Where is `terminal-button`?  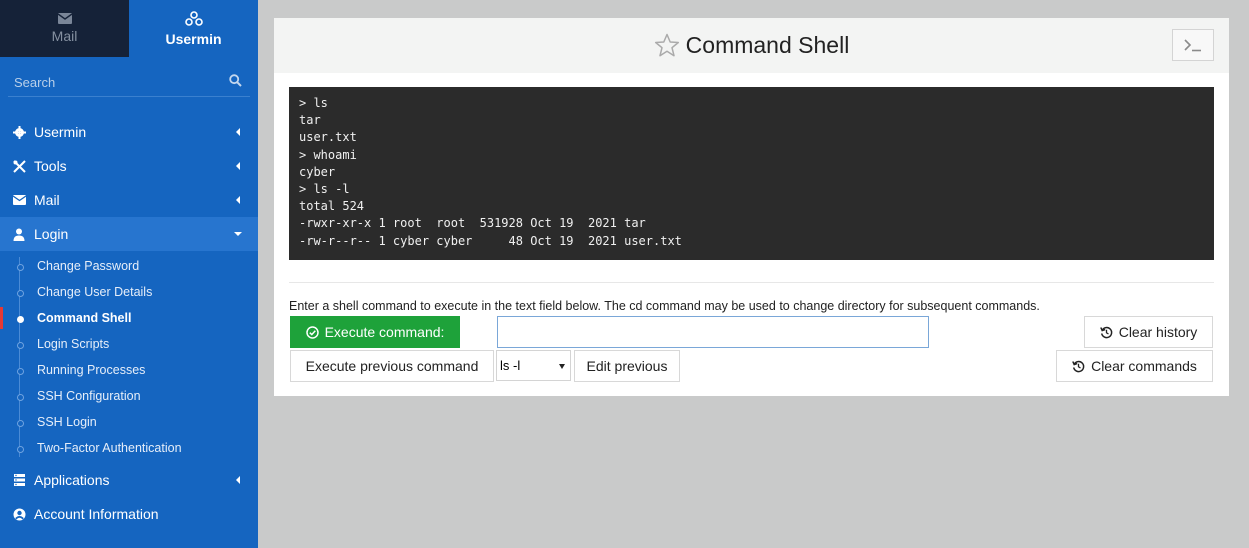
terminal-button is located at coordinates (1193, 45).